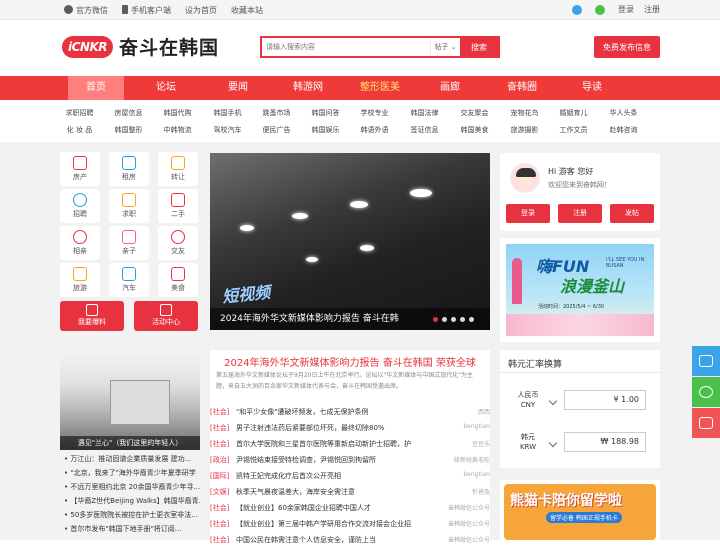 Image resolution: width=720 pixels, height=549 pixels. What do you see at coordinates (177, 113) in the screenshot?
I see `category-link: 韩国代购` at bounding box center [177, 113].